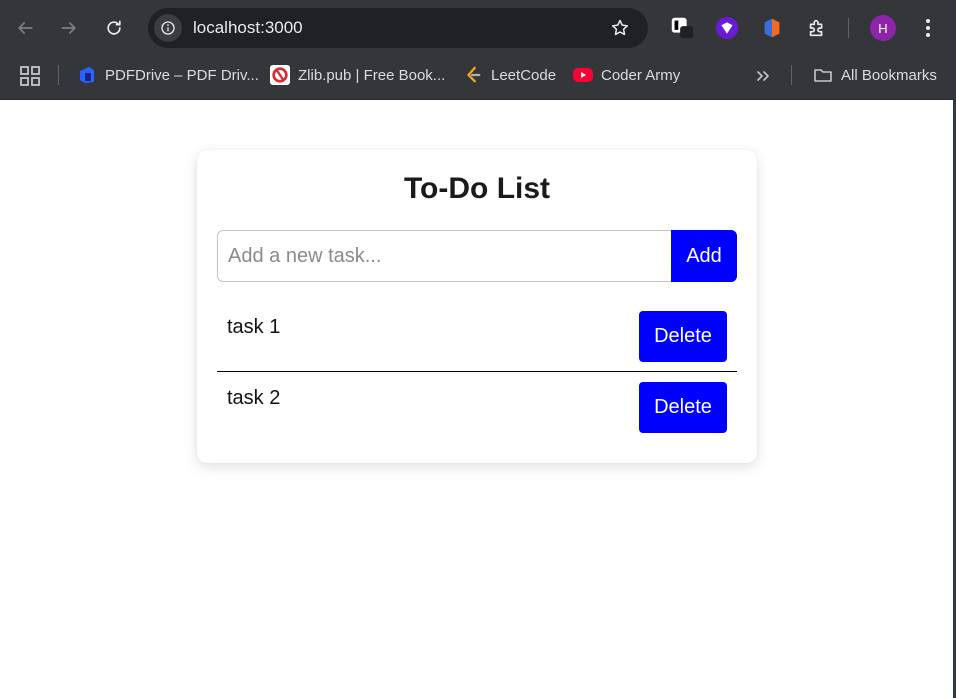  I want to click on youtube-icon, so click(583, 75).